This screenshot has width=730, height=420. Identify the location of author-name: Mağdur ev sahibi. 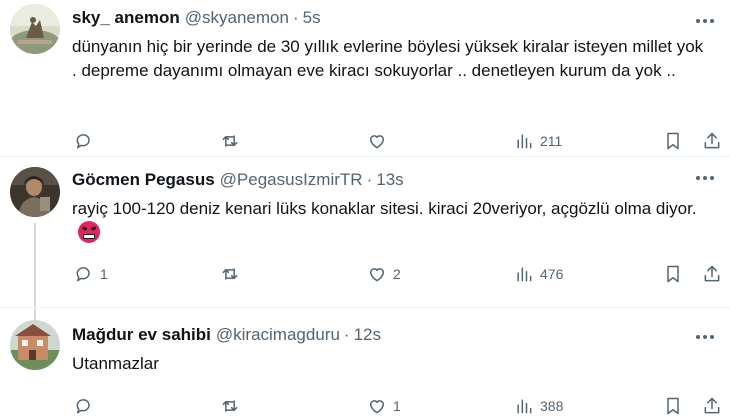
(141, 335).